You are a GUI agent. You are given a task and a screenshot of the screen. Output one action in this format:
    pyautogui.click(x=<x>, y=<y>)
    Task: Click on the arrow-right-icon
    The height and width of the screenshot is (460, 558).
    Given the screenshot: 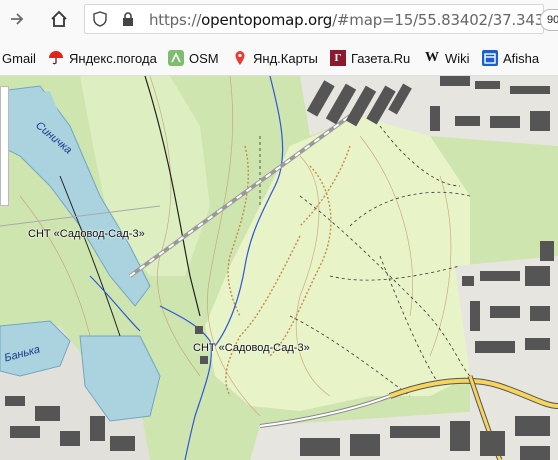 What is the action you would take?
    pyautogui.click(x=17, y=19)
    